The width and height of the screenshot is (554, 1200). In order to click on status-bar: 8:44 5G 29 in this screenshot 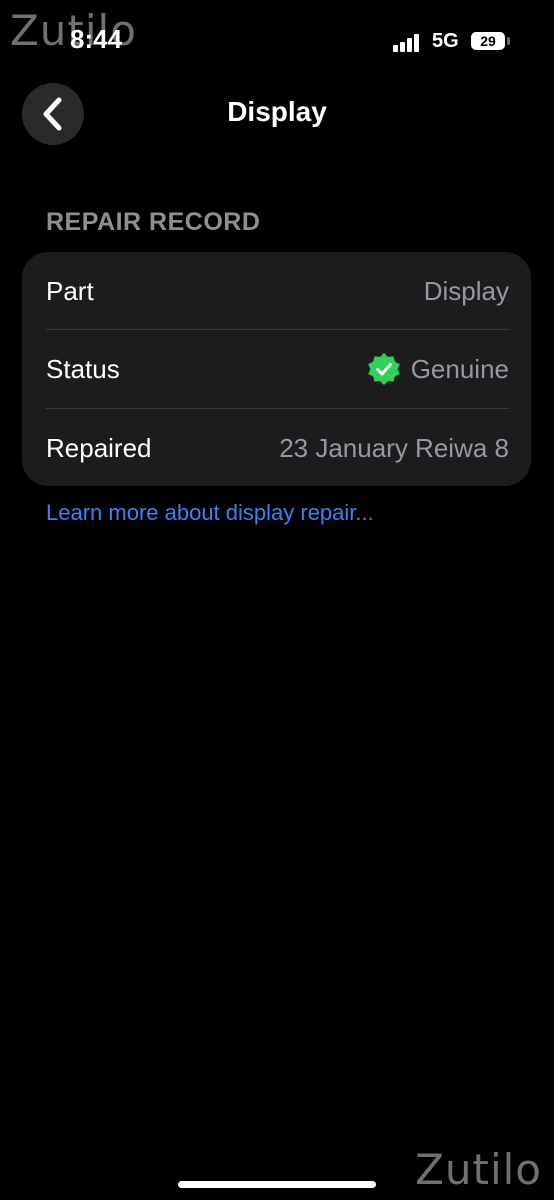, I will do `click(277, 40)`.